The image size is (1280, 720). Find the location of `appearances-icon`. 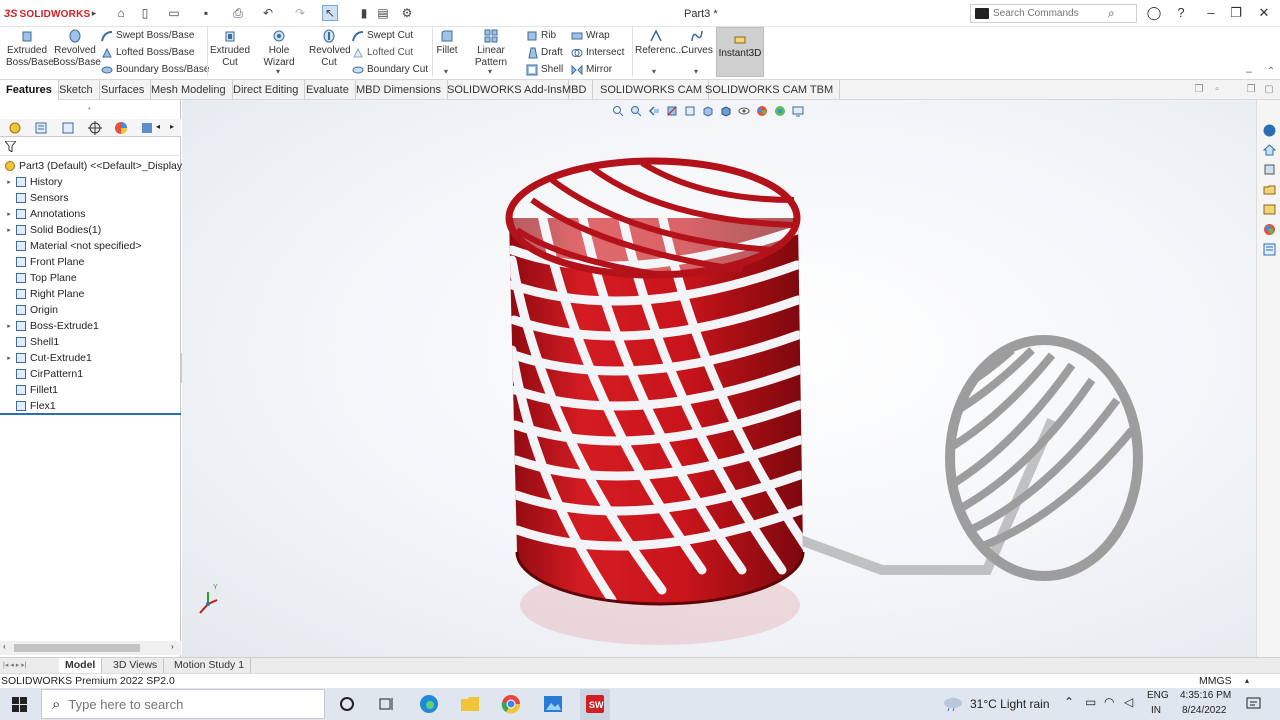

appearances-icon is located at coordinates (1269, 229).